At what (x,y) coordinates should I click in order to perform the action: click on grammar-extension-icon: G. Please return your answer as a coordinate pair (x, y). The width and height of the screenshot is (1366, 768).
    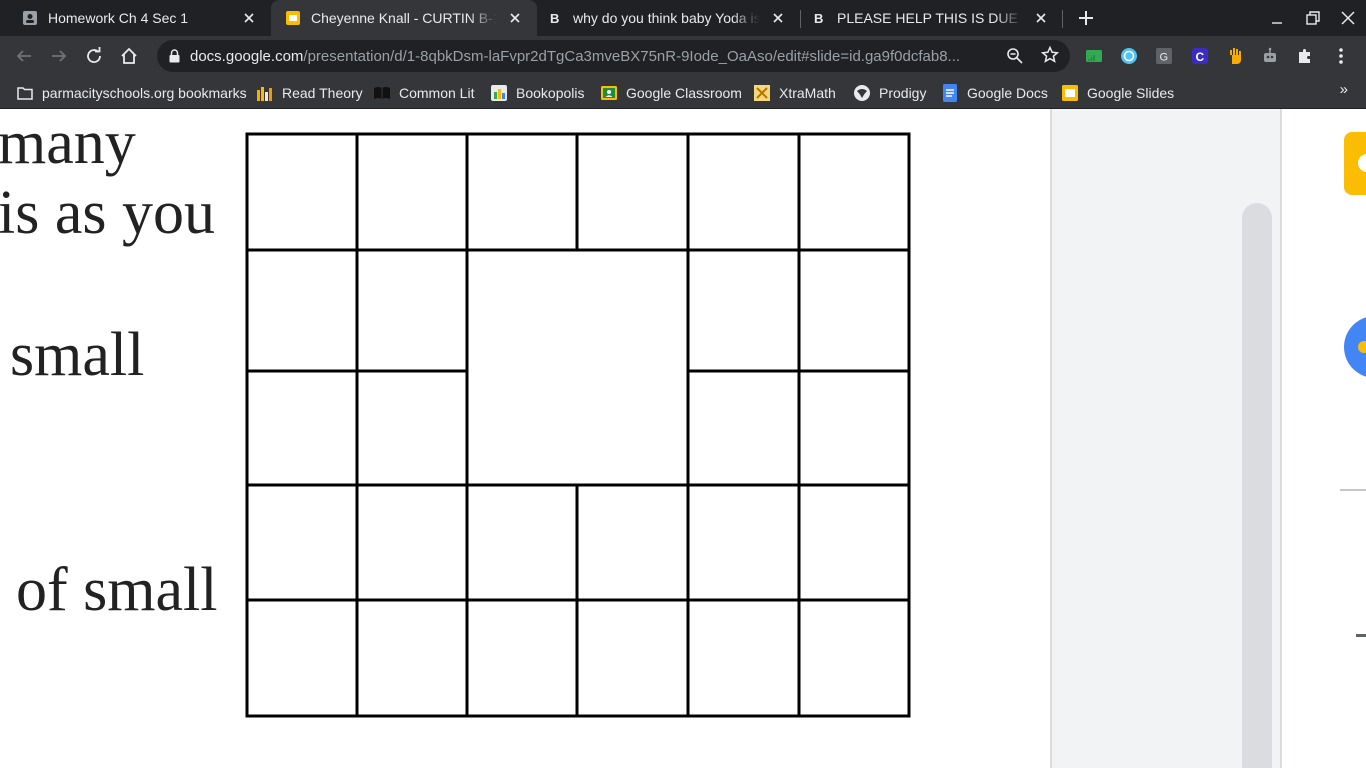
    Looking at the image, I should click on (1164, 56).